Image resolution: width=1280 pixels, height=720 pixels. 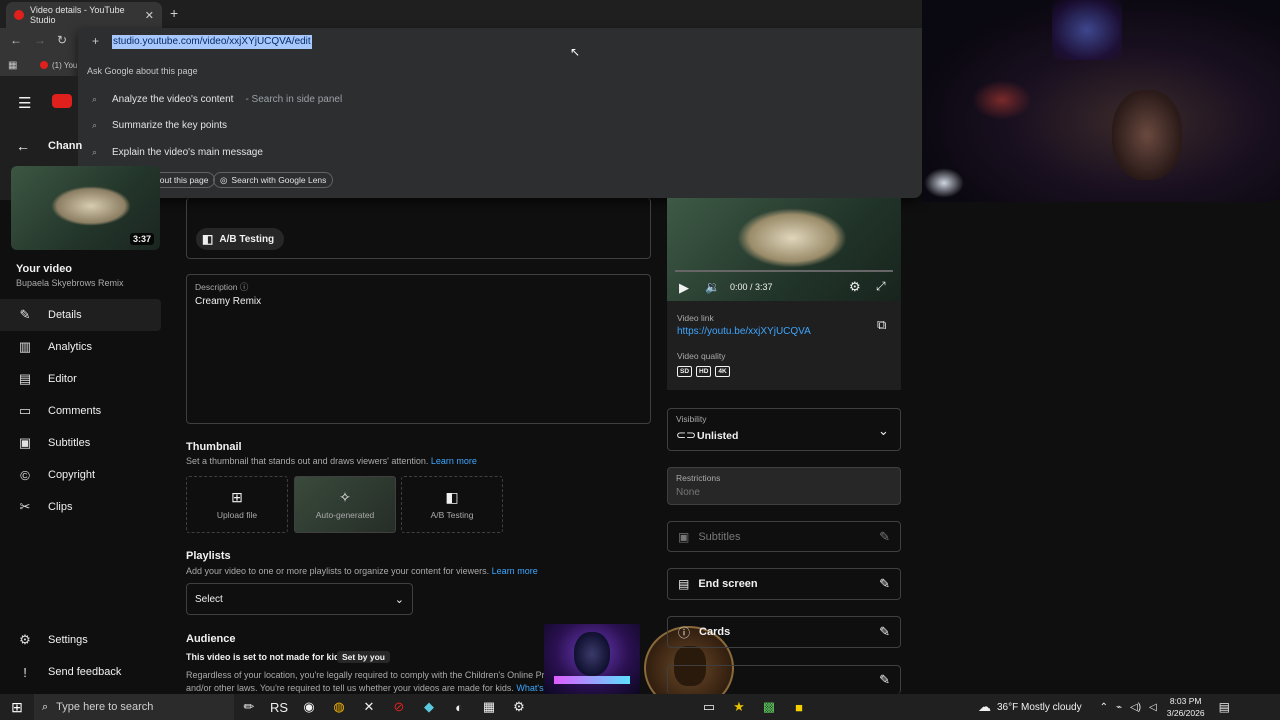 I want to click on rs-app-icon: RS, so click(x=279, y=707).